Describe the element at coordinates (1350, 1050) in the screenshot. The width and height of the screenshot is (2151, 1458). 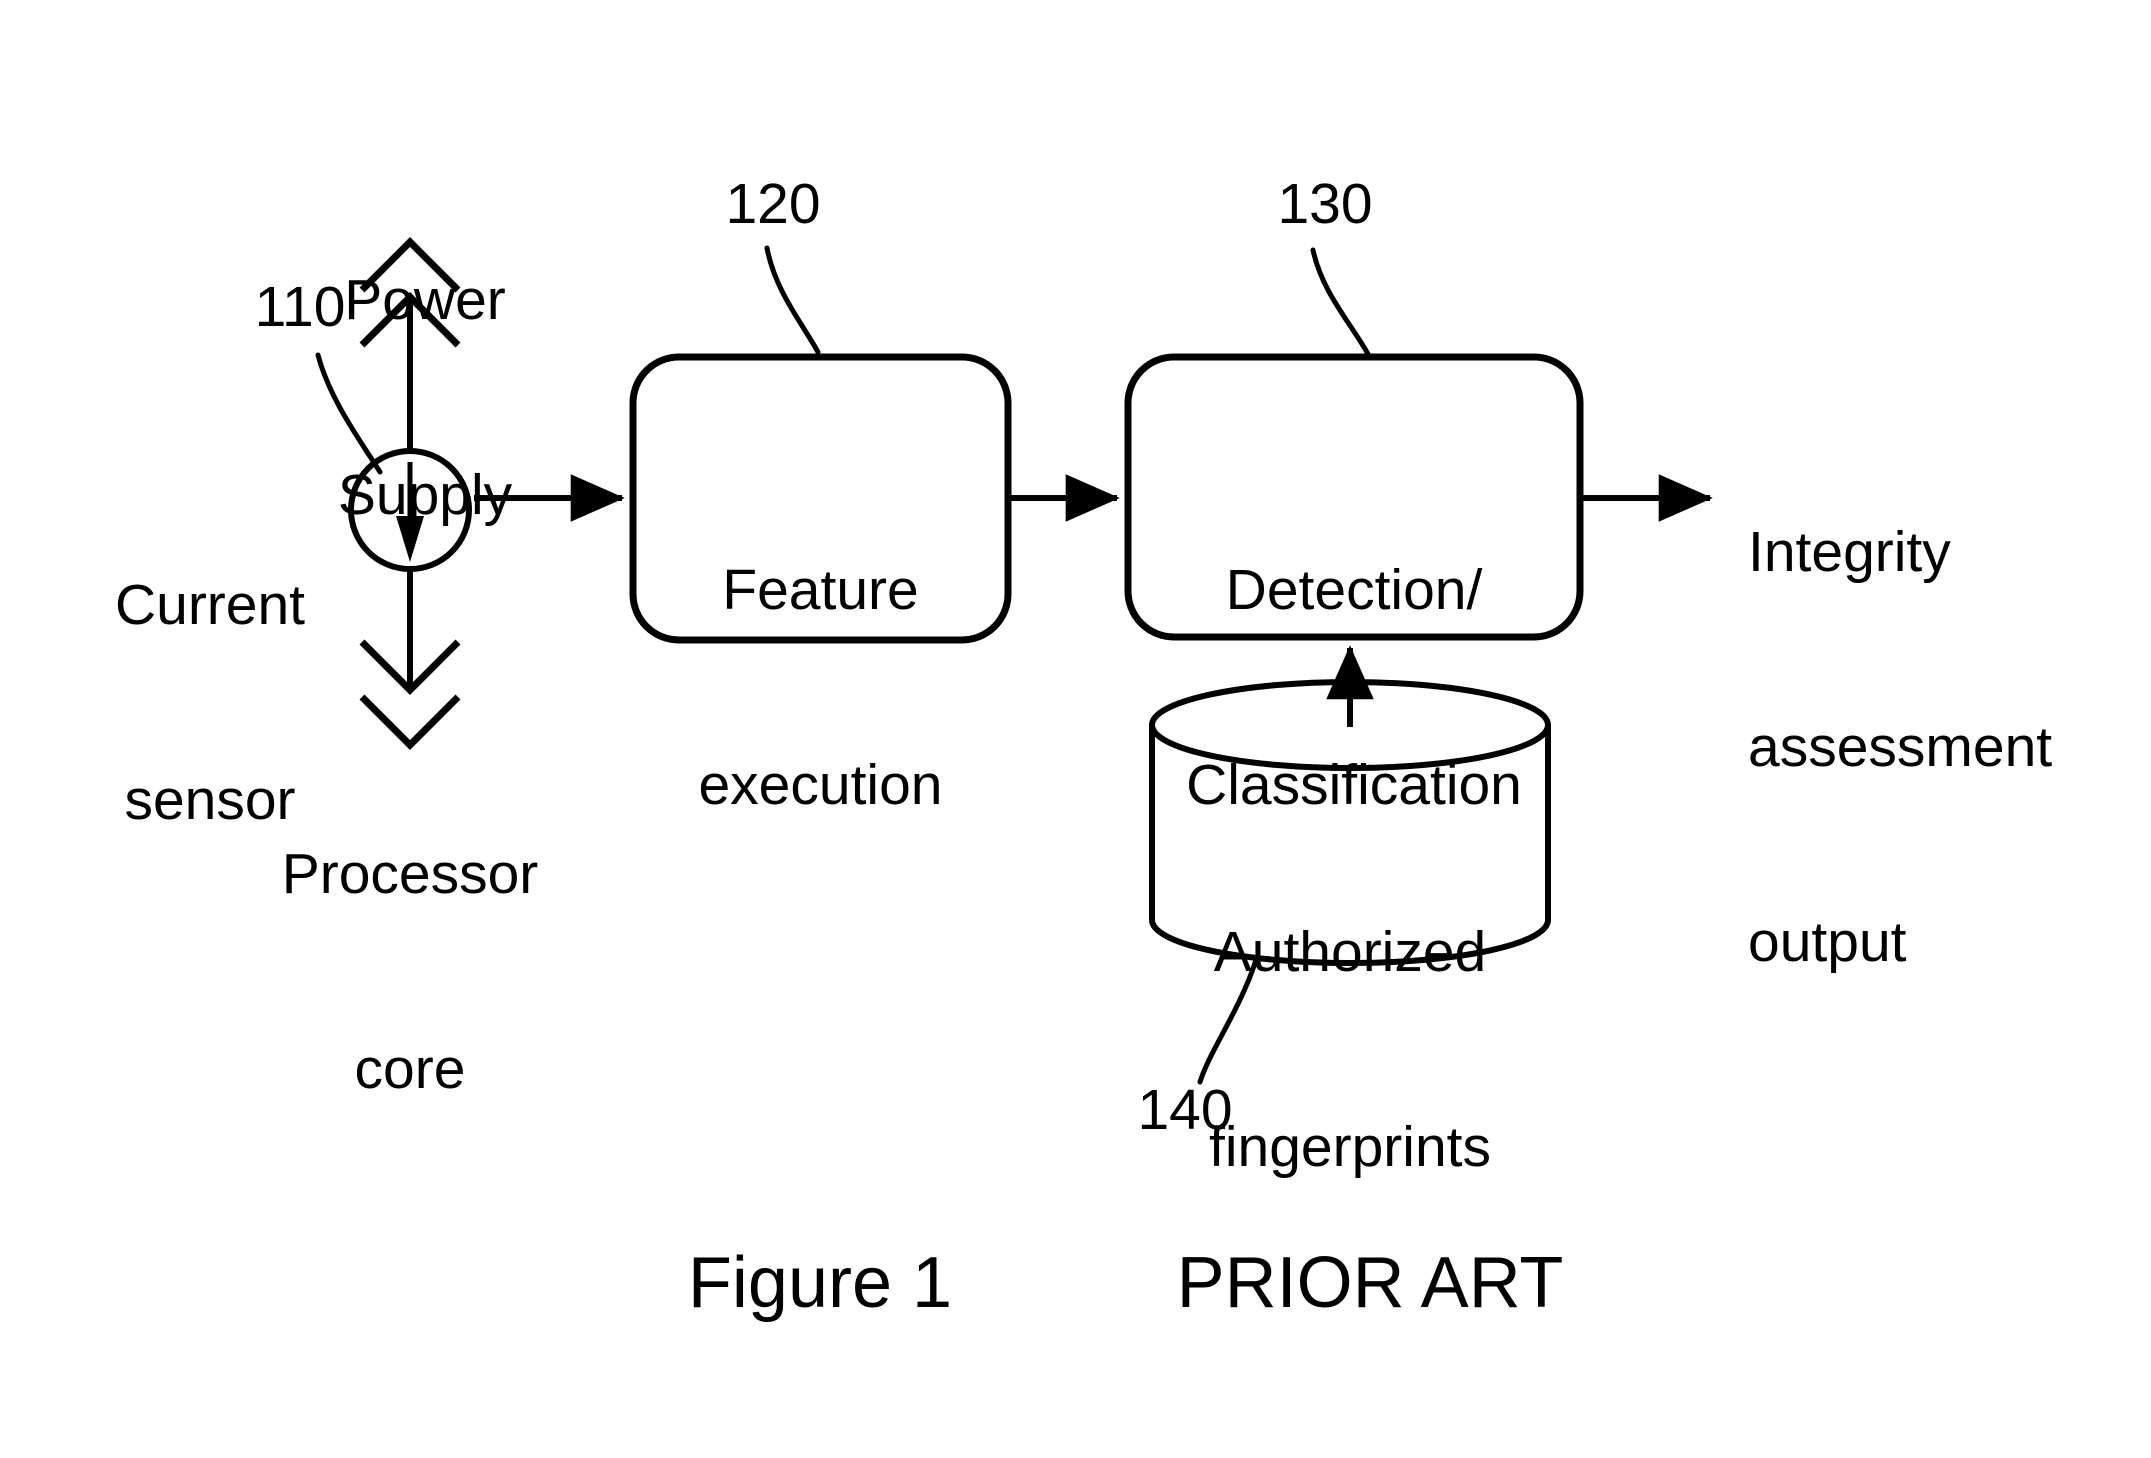
I see `authorized-fingerprints-label: Authorized fingerprints` at that location.